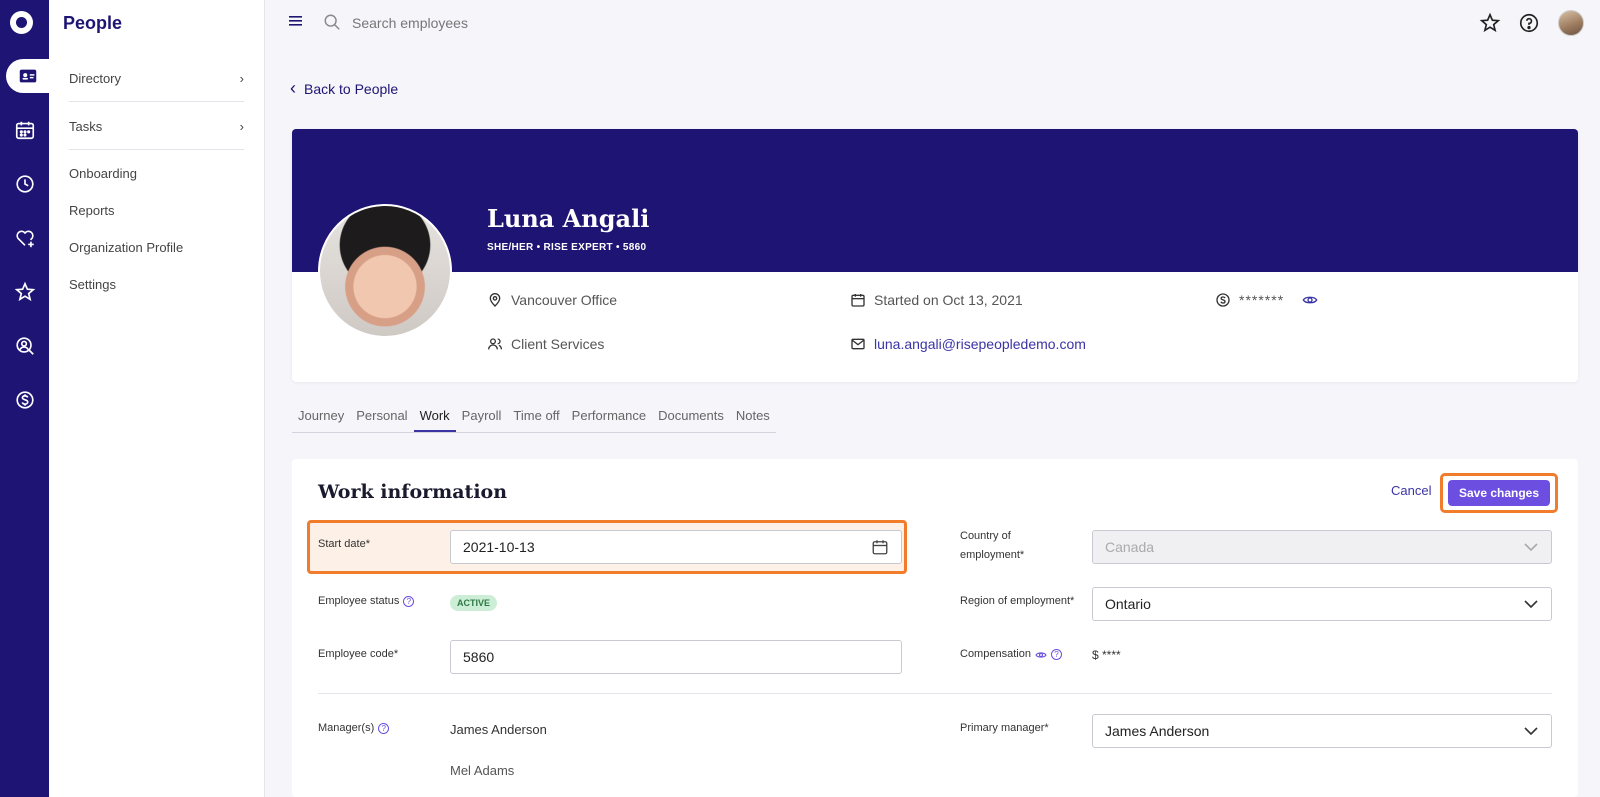  Describe the element at coordinates (293, 88) in the screenshot. I see `chevron-left-icon: ‹` at that location.